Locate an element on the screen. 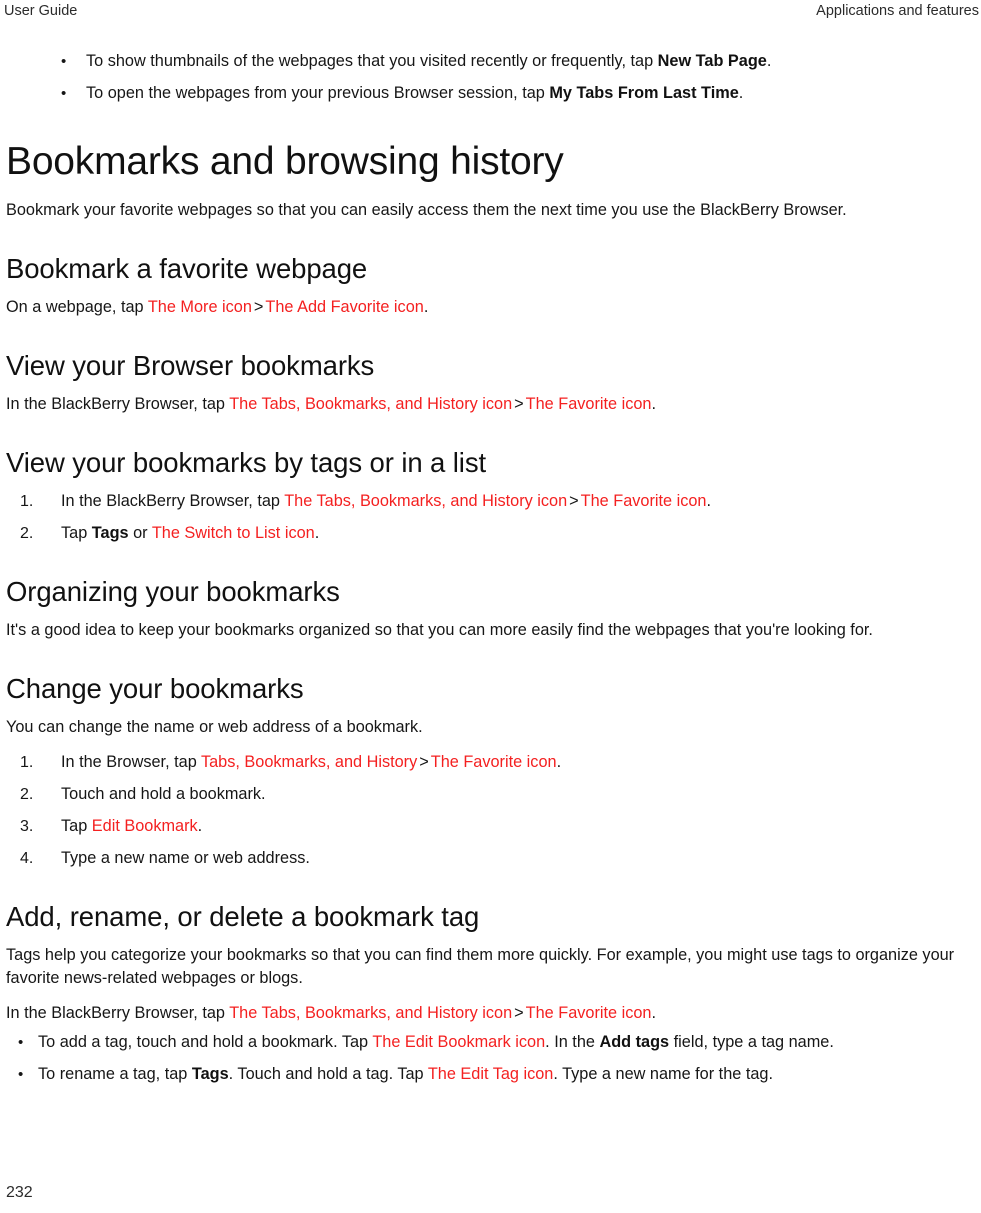  bullet-text-suffix: field, type a tag name. is located at coordinates (751, 1042).